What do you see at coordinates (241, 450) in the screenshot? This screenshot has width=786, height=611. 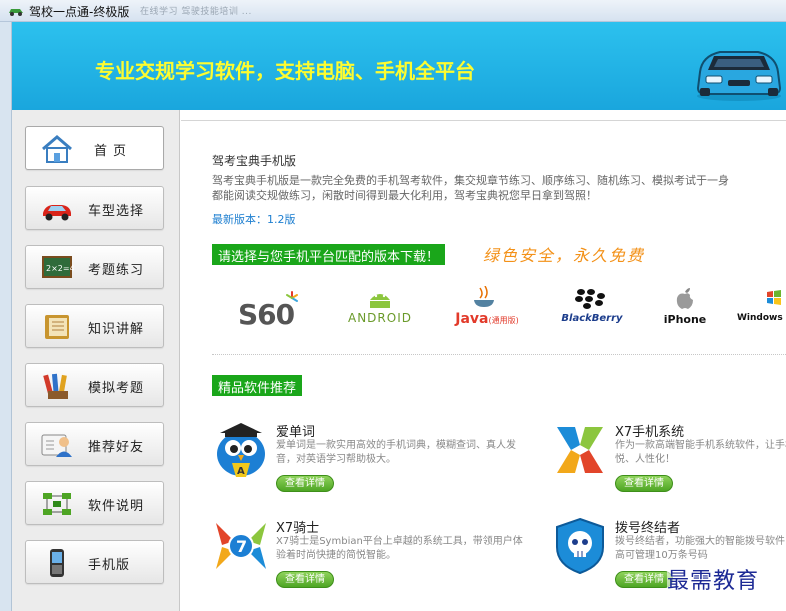 I see `owl-app-icon: A` at bounding box center [241, 450].